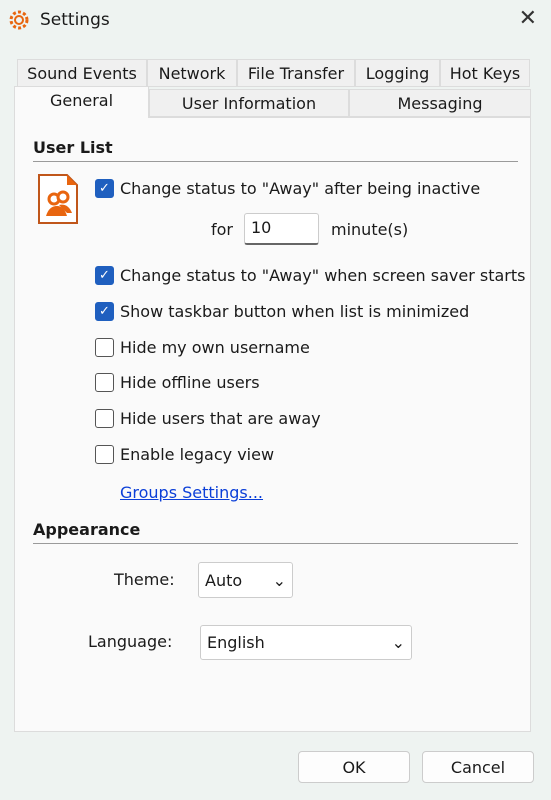 The width and height of the screenshot is (551, 800). What do you see at coordinates (354, 767) in the screenshot?
I see `ok-button: OK` at bounding box center [354, 767].